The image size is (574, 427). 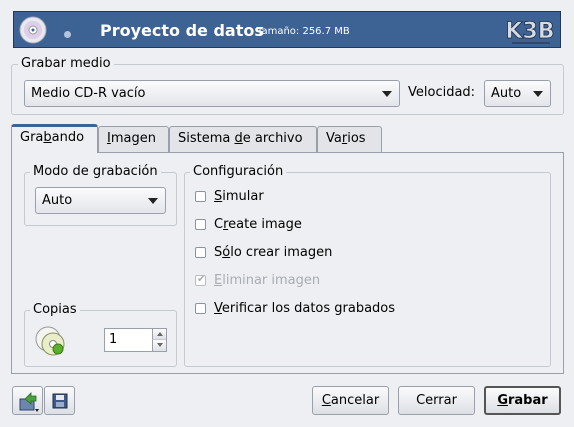 I want to click on checkbox-label: Create image, so click(x=258, y=224).